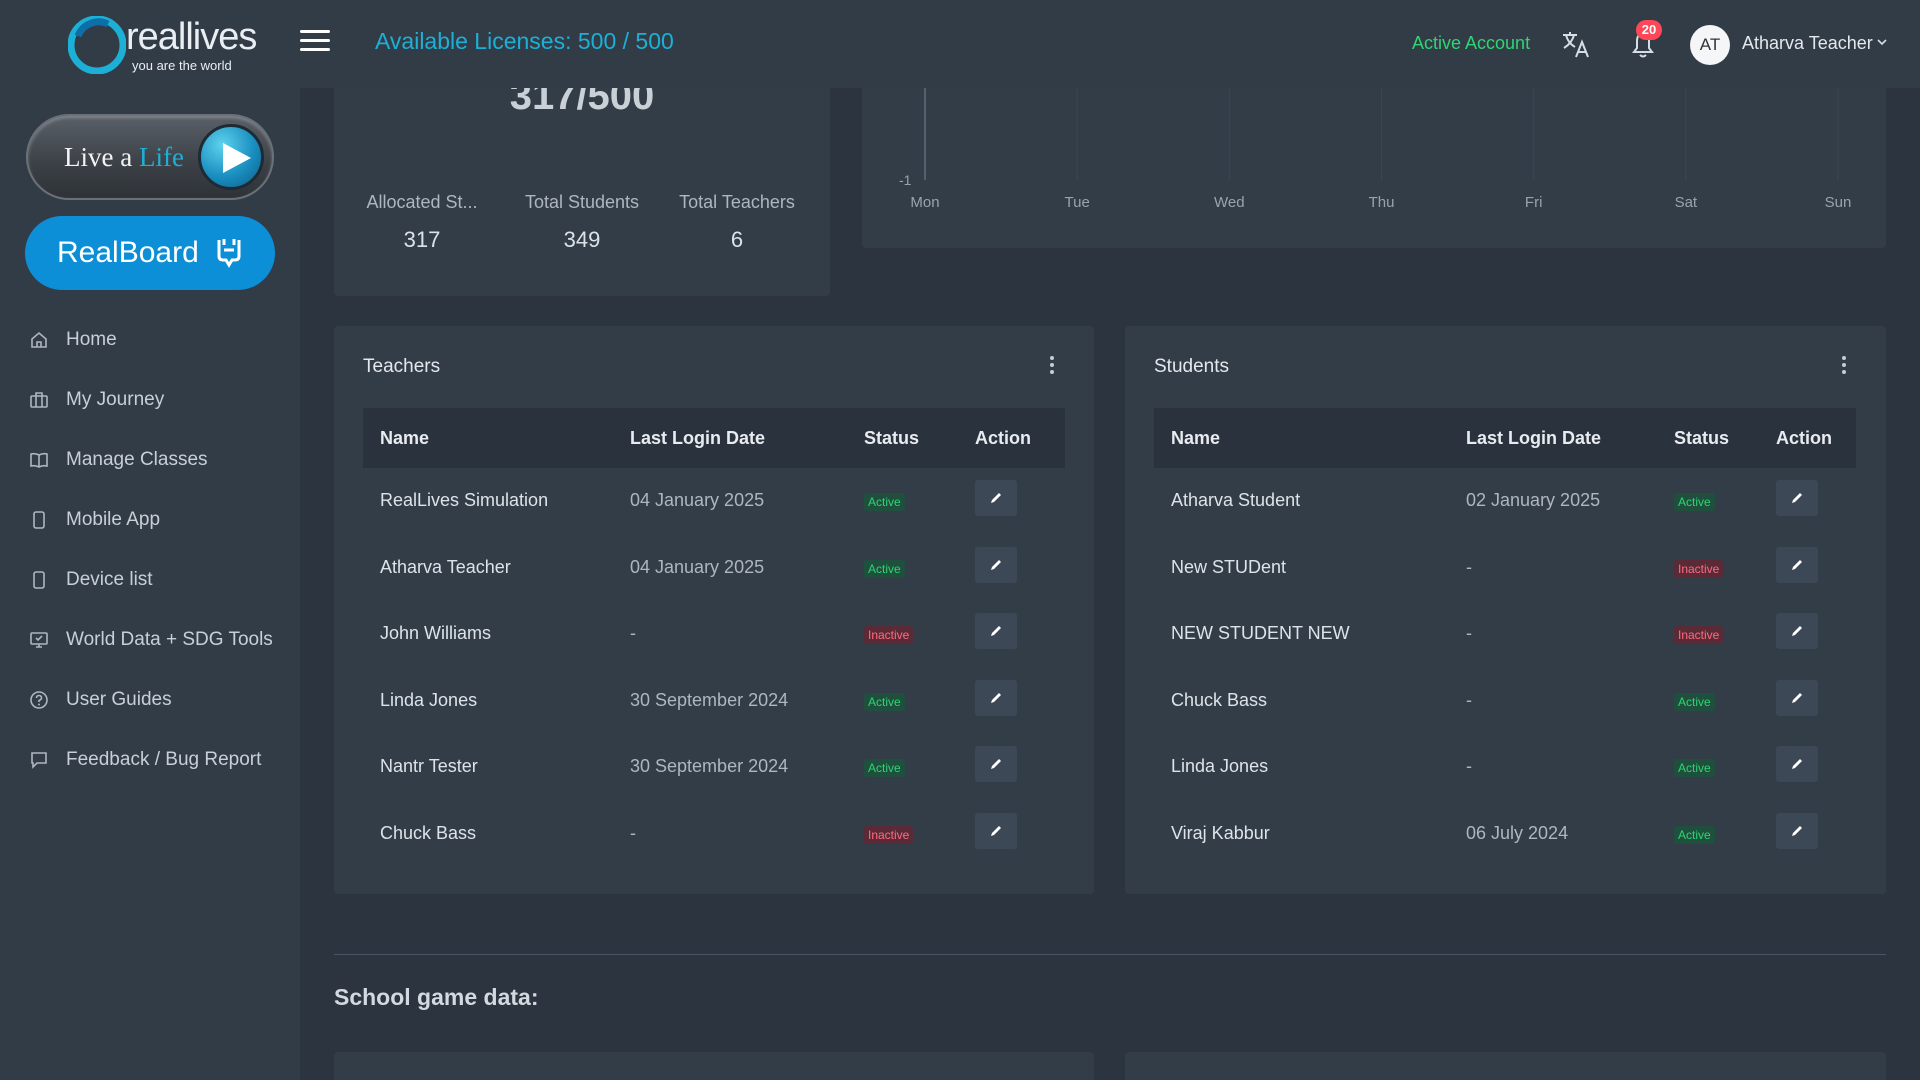  Describe the element at coordinates (150, 700) in the screenshot. I see `sidebar-item-user-guides: User Guides` at that location.